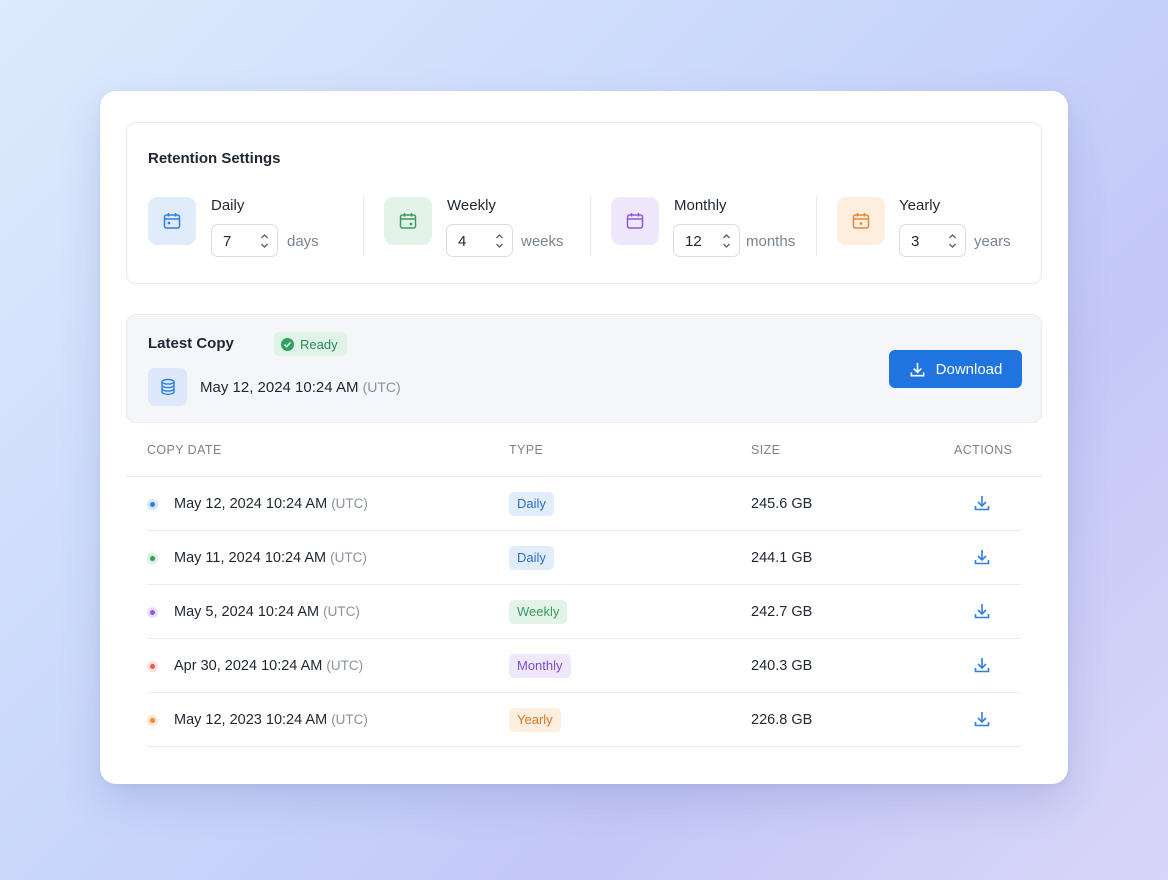  I want to click on type-badge: Weekly, so click(538, 612).